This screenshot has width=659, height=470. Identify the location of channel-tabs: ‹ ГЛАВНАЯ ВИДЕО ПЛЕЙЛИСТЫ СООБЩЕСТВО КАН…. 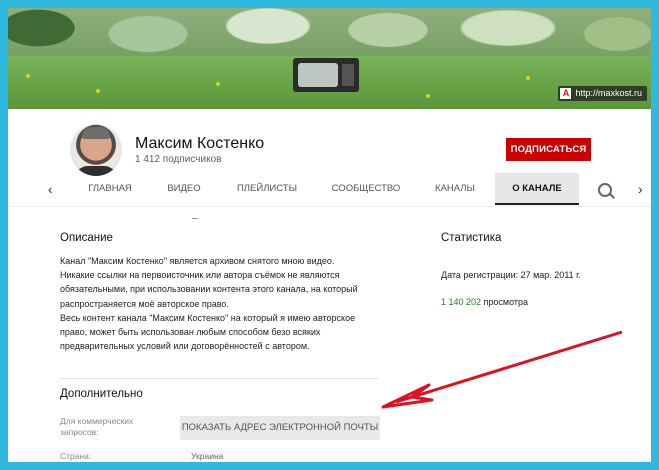
(329, 189).